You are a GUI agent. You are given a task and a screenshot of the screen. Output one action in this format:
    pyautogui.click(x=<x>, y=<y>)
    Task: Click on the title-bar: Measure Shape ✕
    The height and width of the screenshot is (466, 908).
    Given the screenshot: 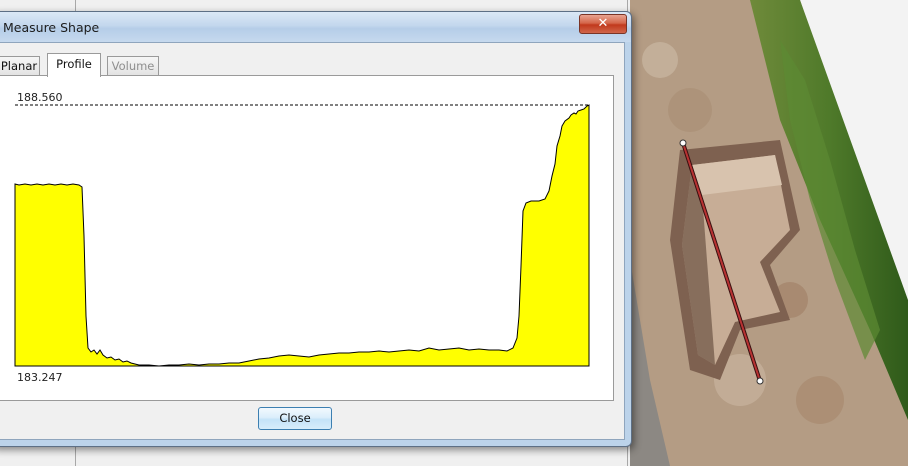 What is the action you would take?
    pyautogui.click(x=315, y=27)
    